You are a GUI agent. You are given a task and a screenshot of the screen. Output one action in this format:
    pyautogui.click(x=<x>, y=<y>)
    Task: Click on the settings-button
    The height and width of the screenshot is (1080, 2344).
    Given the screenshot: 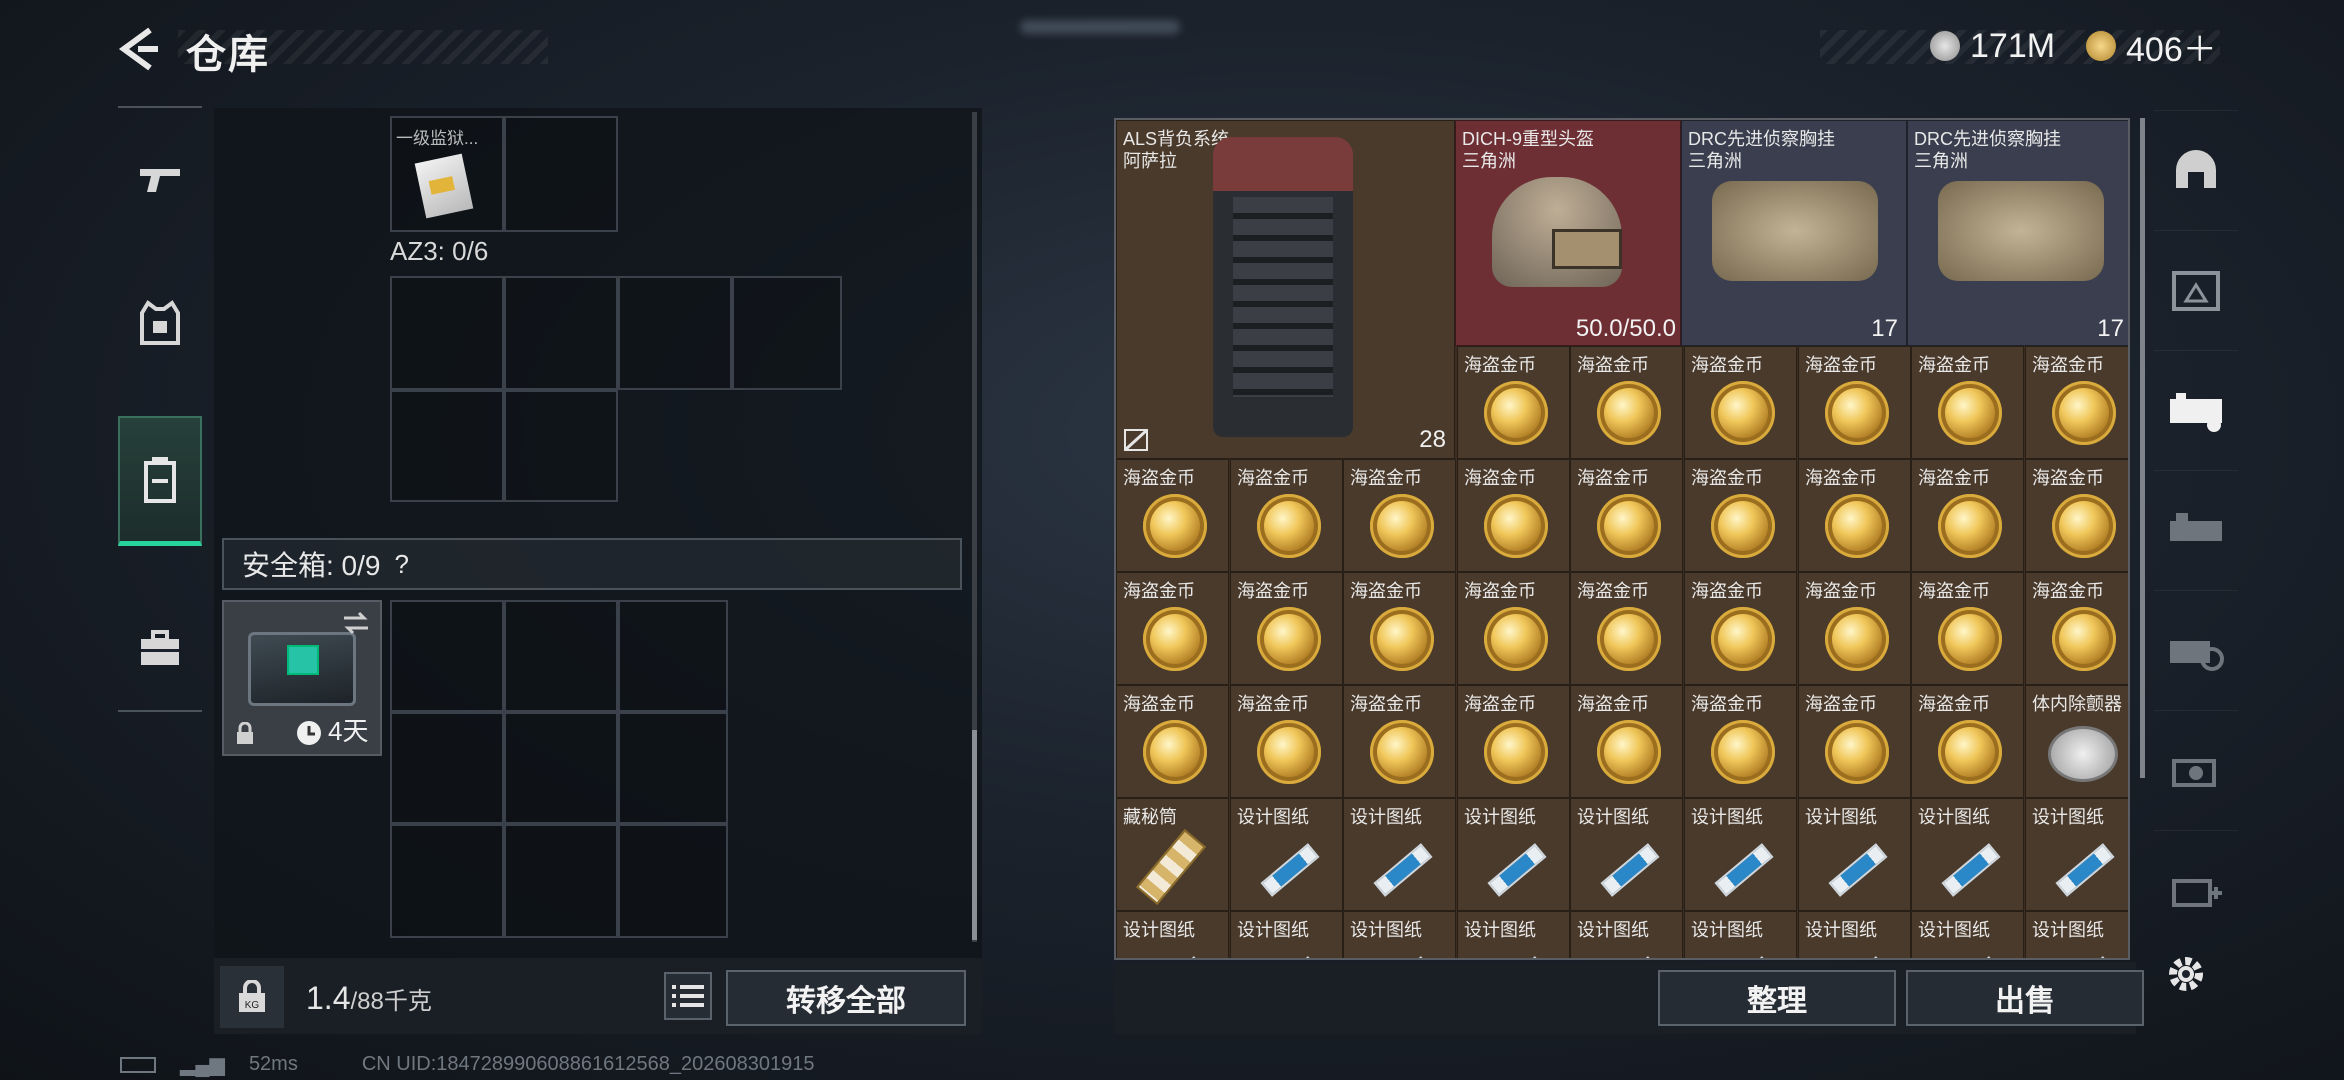 What is the action you would take?
    pyautogui.click(x=2186, y=974)
    